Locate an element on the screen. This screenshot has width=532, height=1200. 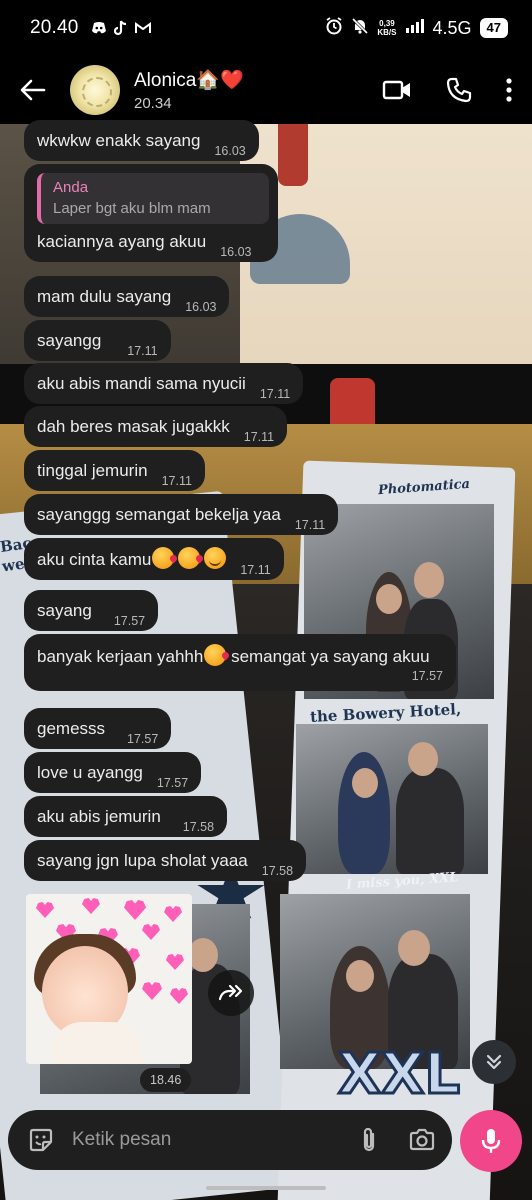
message-bubble: sayang jgn lupa sholat yaaa 17.58 is located at coordinates (165, 860).